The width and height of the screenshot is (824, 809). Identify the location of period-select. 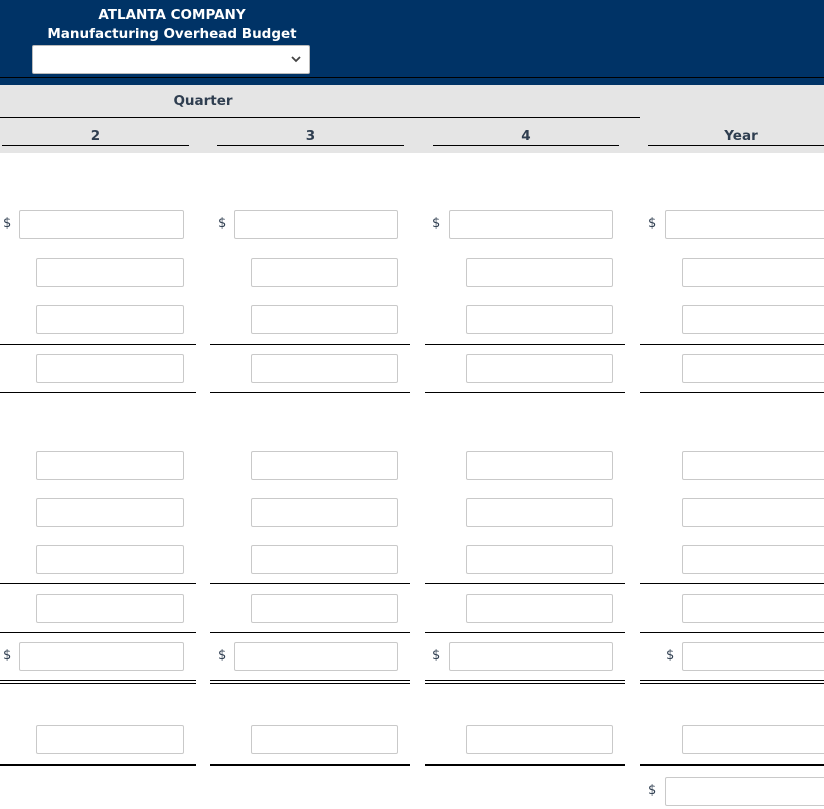
(171, 59).